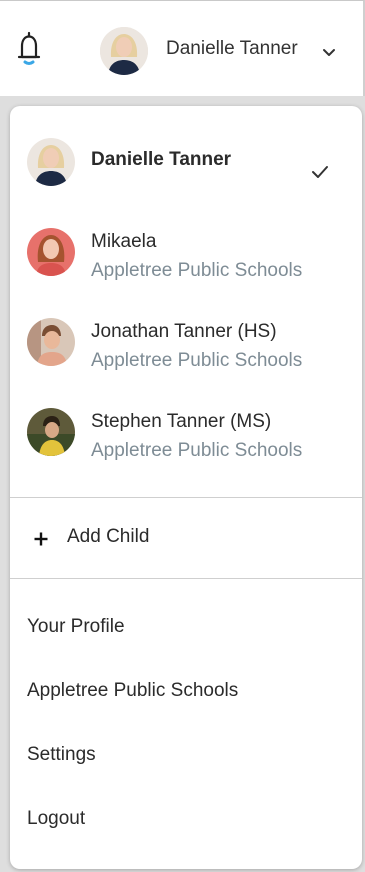  Describe the element at coordinates (232, 49) in the screenshot. I see `current-user-name: Danielle Tanner` at that location.